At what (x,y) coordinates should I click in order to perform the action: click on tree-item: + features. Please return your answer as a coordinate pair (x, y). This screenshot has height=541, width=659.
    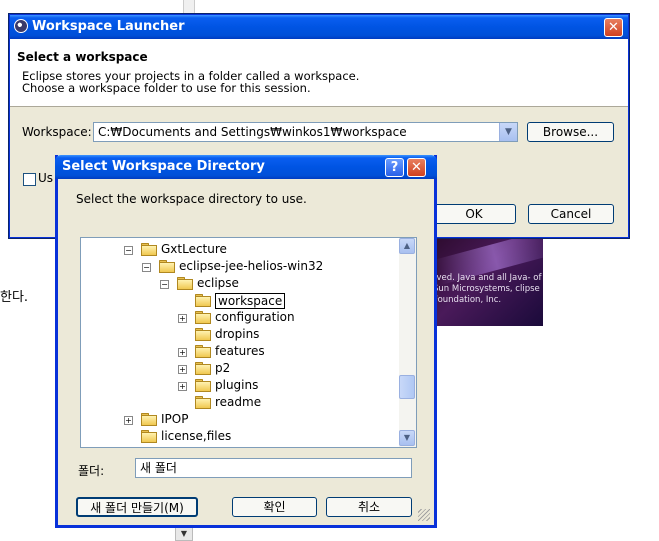
    Looking at the image, I should click on (238, 351).